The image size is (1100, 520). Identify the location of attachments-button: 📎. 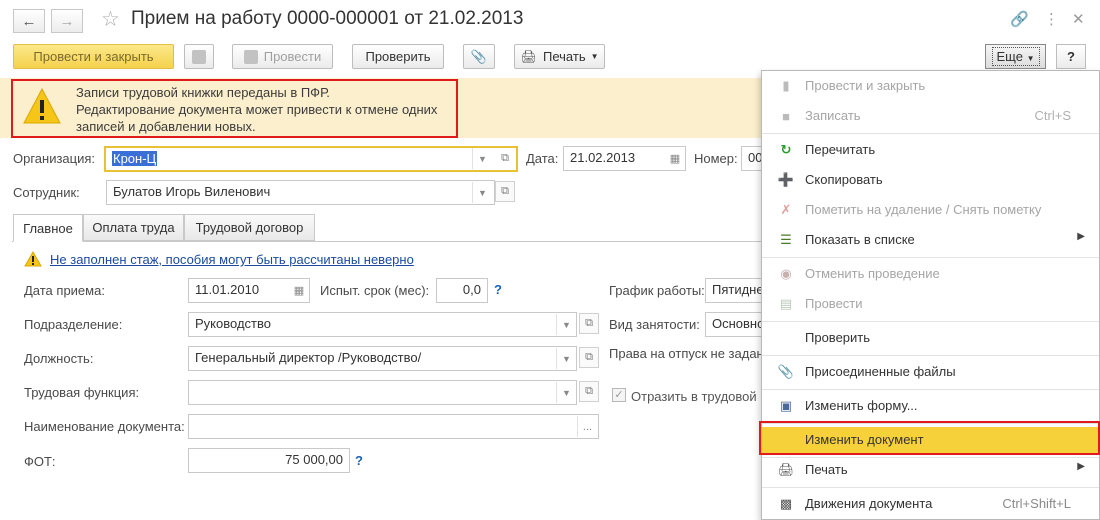
(479, 56).